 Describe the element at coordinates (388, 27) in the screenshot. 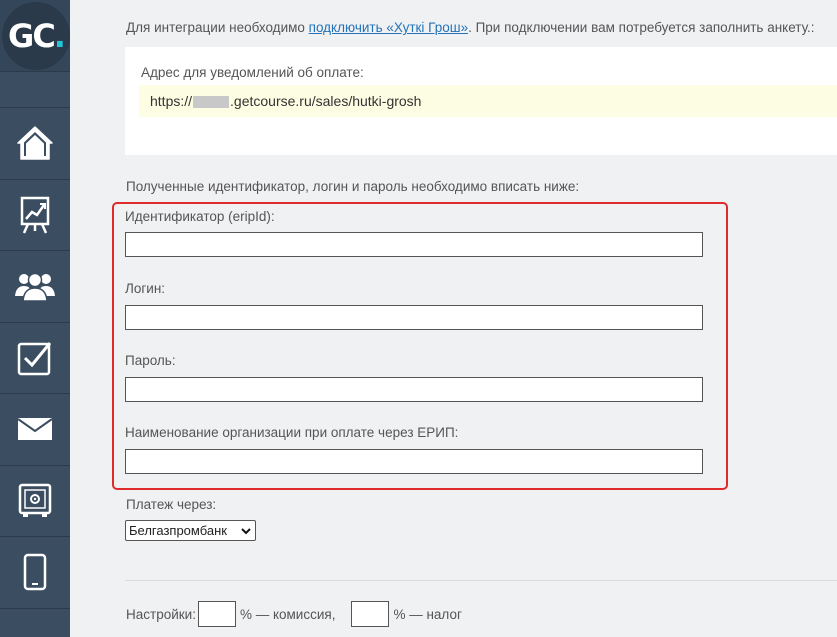

I see `connect-hutki-grosh-link: подключить «Хуткі Грош»` at that location.